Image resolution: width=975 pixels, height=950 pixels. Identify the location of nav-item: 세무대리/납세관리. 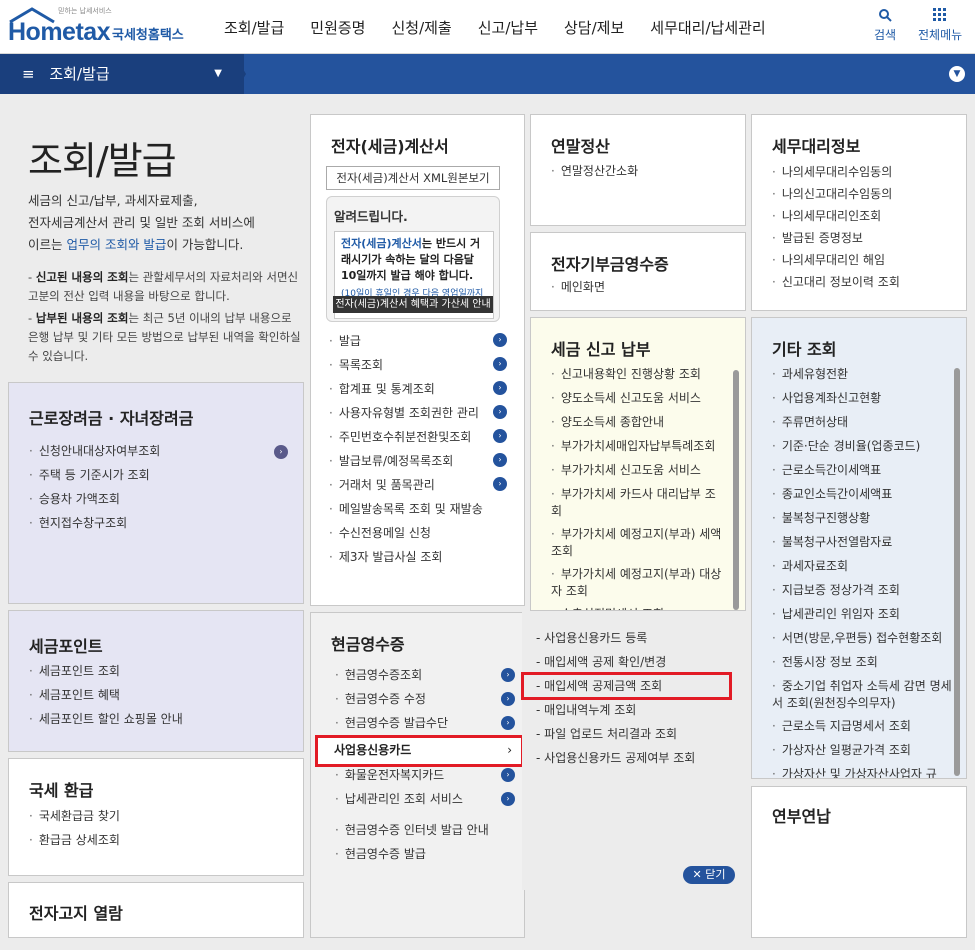
(707, 27).